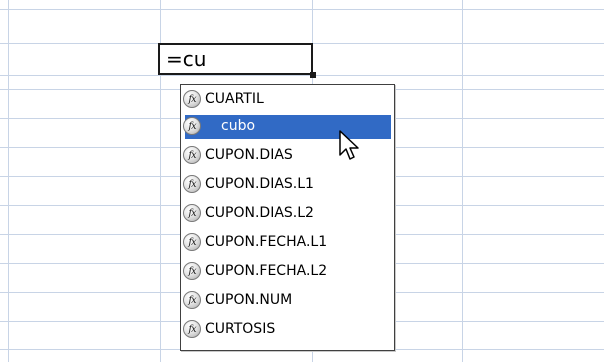  Describe the element at coordinates (234, 99) in the screenshot. I see `autocomplete-item-label: CUARTIL` at that location.